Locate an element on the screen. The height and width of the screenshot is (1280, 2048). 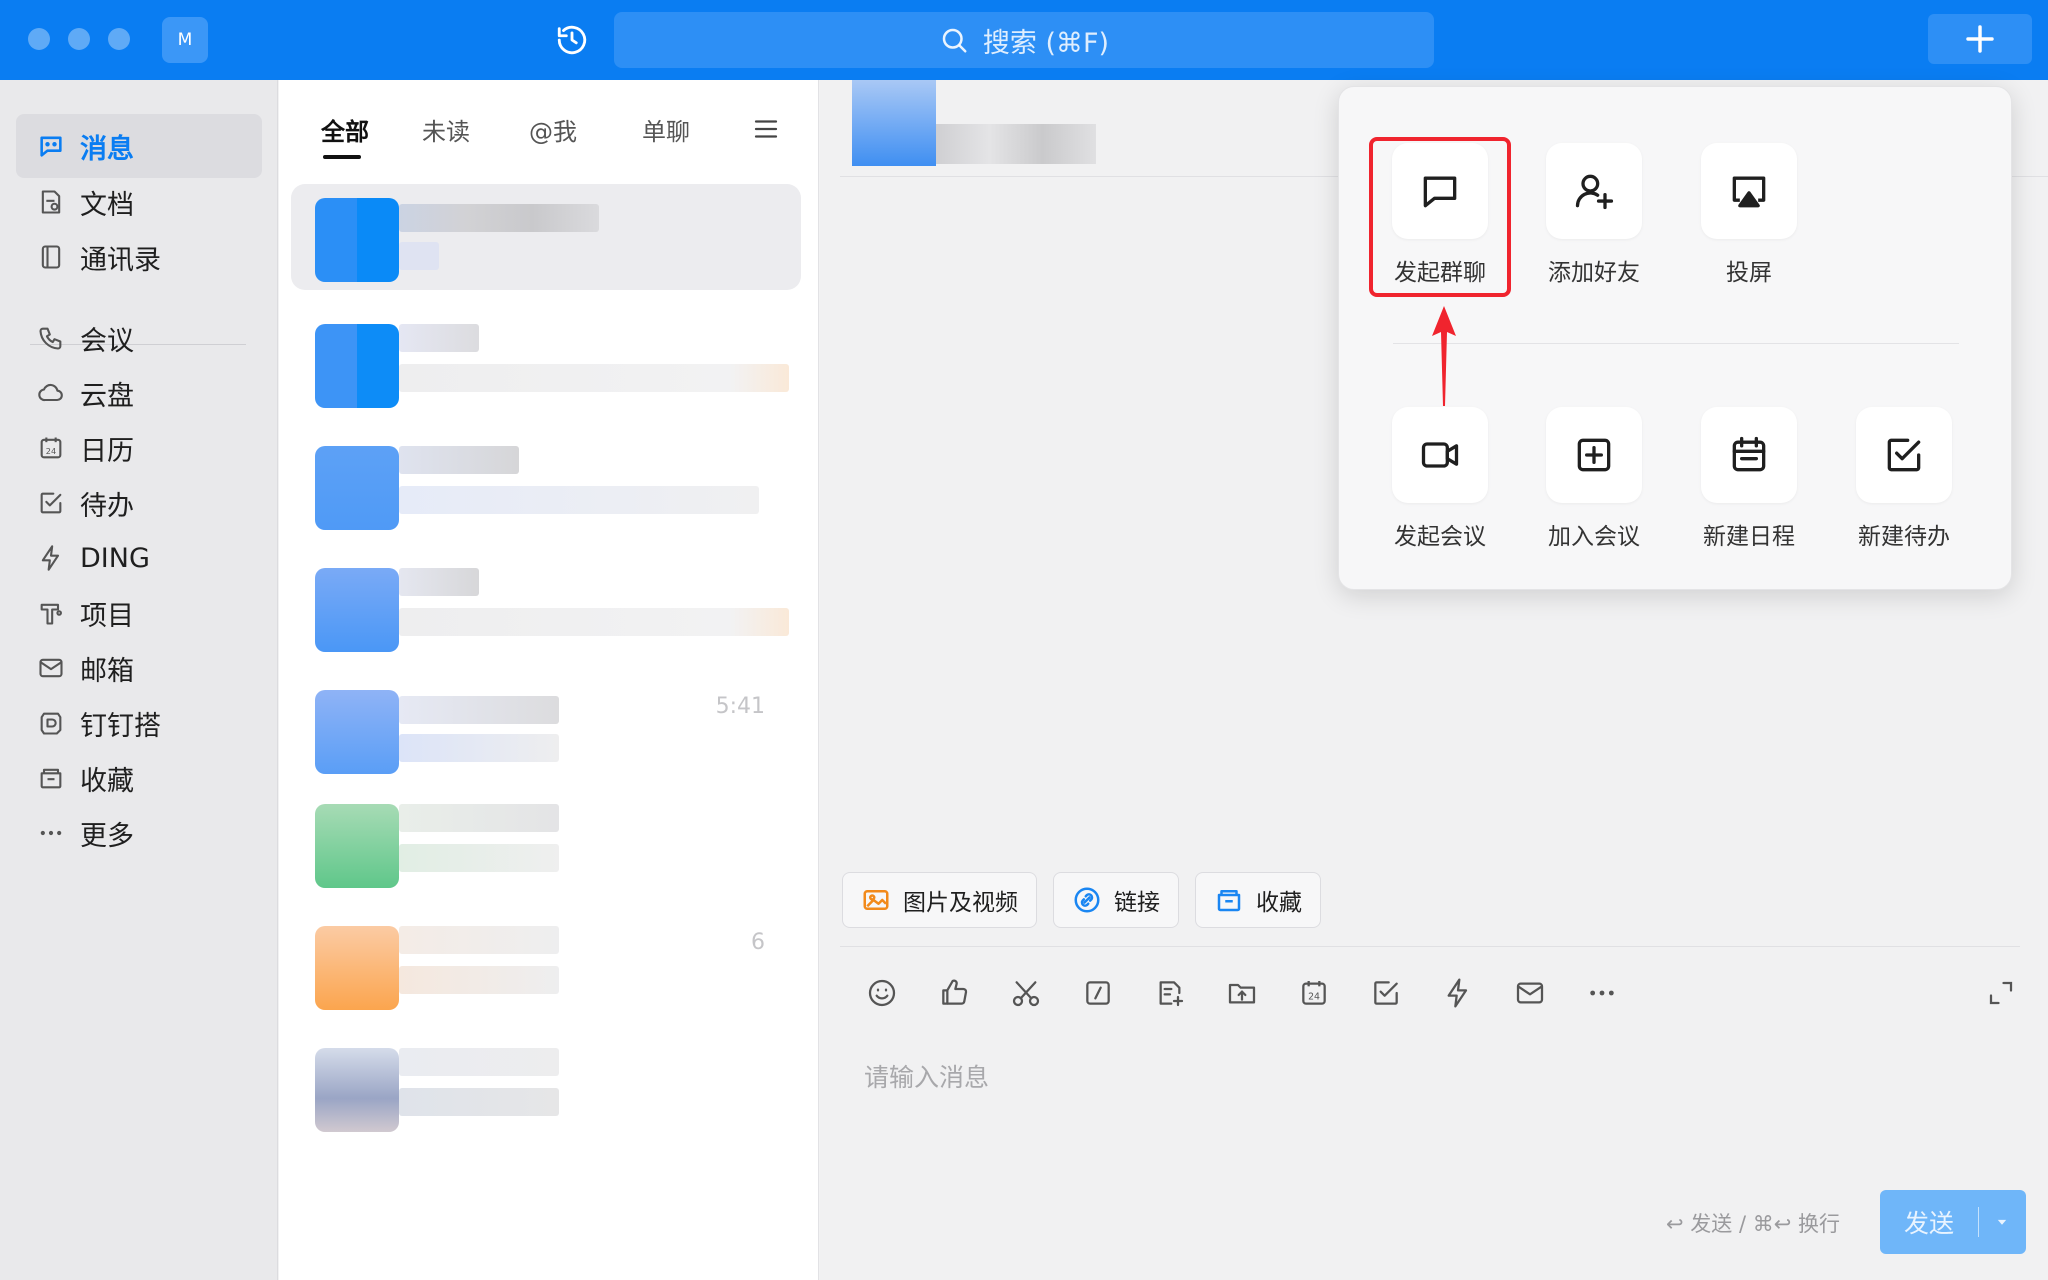
thumbs-up-icon is located at coordinates (955, 992).